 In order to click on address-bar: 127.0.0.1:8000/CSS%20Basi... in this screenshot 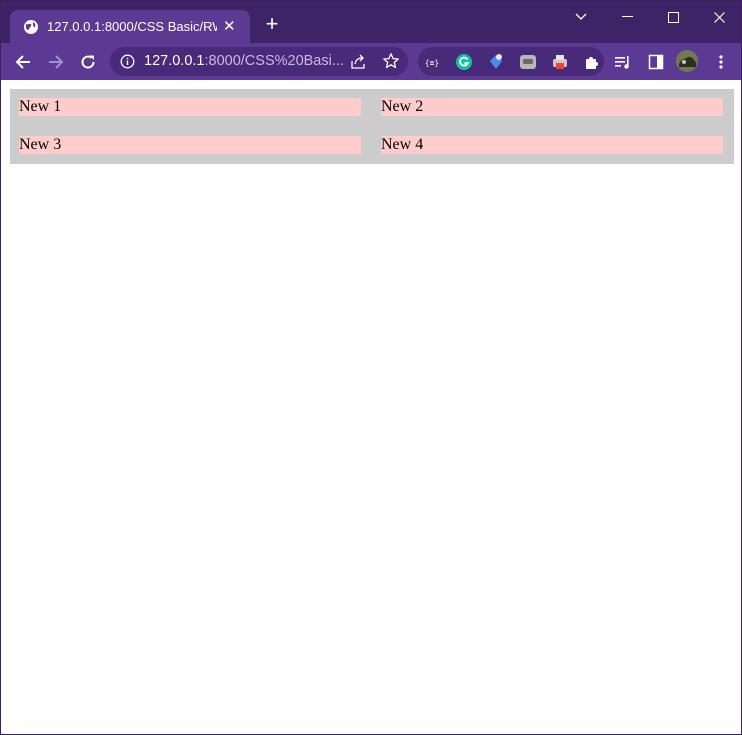, I will do `click(259, 61)`.